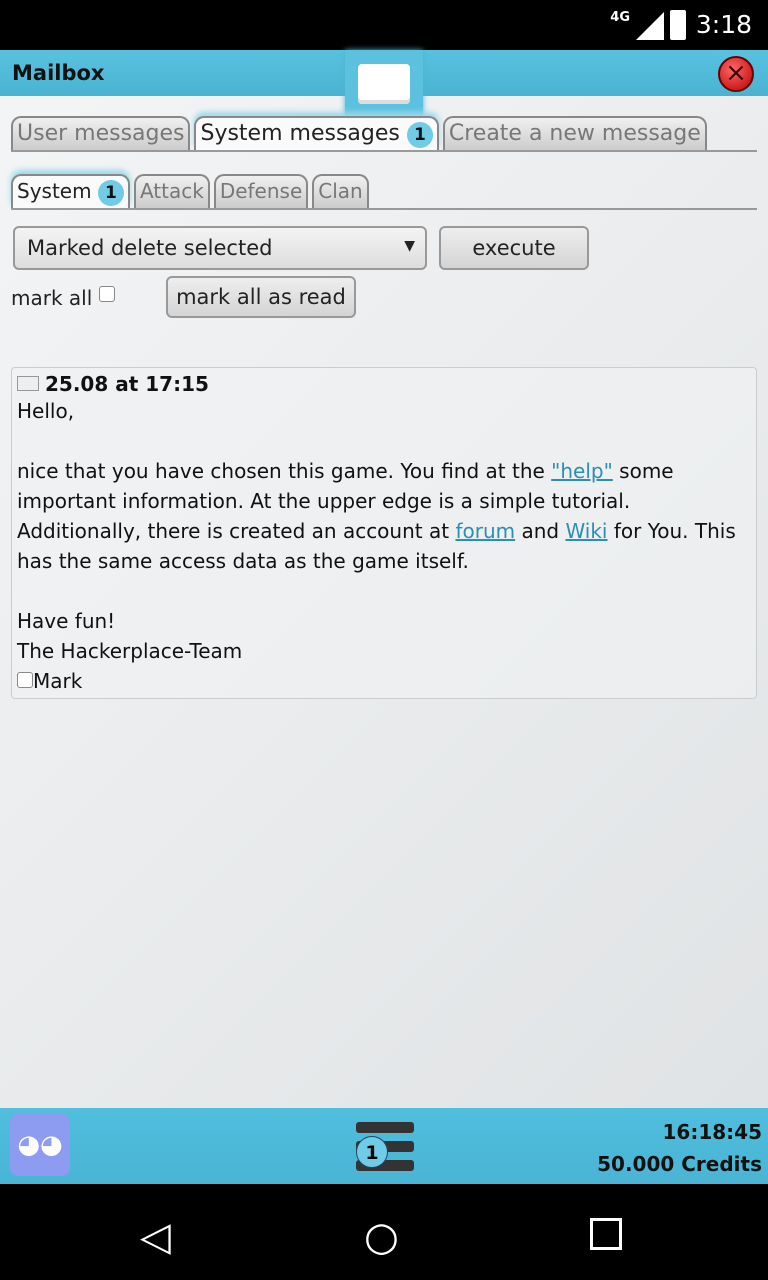 This screenshot has width=768, height=1280. What do you see at coordinates (155, 1237) in the screenshot?
I see `back-icon: ◁` at bounding box center [155, 1237].